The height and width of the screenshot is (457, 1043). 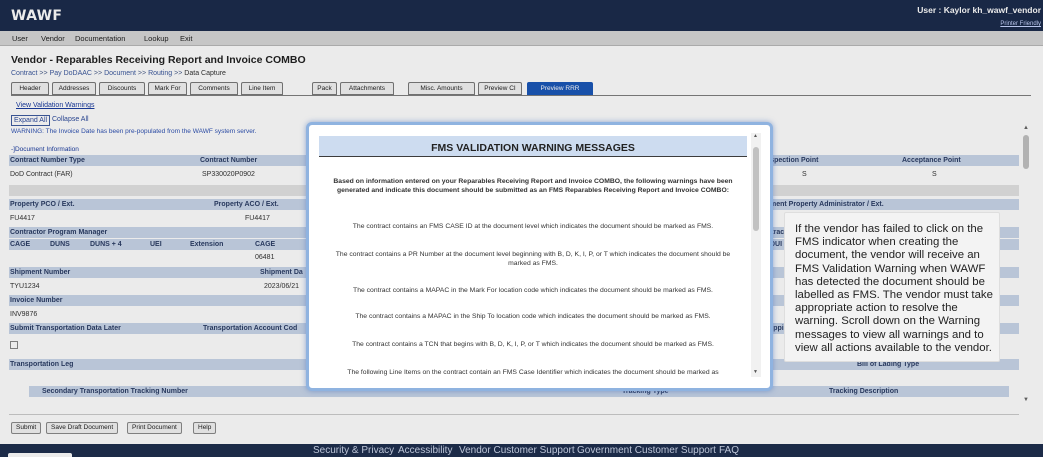 What do you see at coordinates (281, 272) in the screenshot?
I see `shipment-date-label: Shipment Da` at bounding box center [281, 272].